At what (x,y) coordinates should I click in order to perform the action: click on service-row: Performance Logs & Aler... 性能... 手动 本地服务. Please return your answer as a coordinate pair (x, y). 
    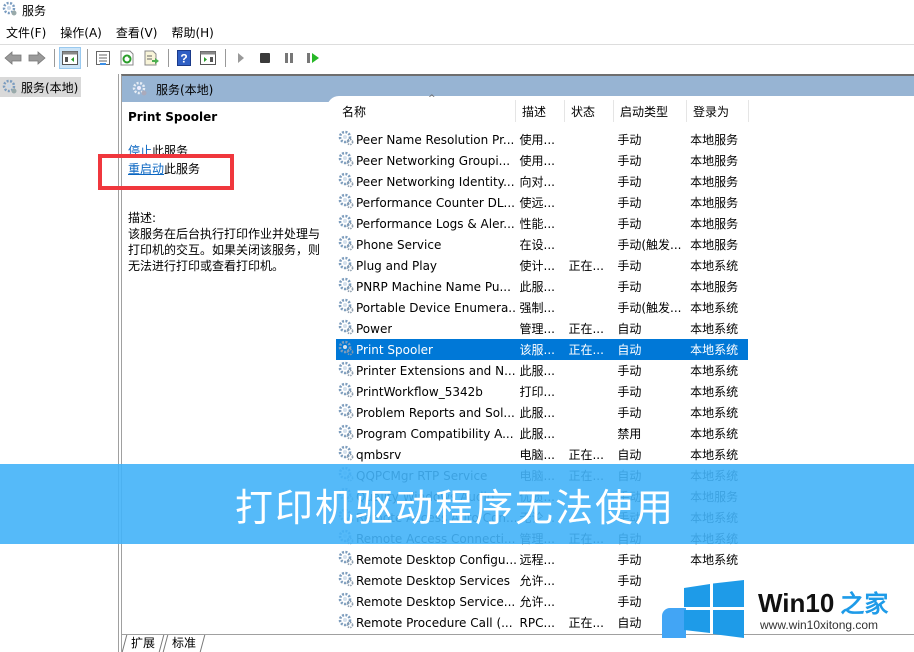
    Looking at the image, I should click on (542, 223).